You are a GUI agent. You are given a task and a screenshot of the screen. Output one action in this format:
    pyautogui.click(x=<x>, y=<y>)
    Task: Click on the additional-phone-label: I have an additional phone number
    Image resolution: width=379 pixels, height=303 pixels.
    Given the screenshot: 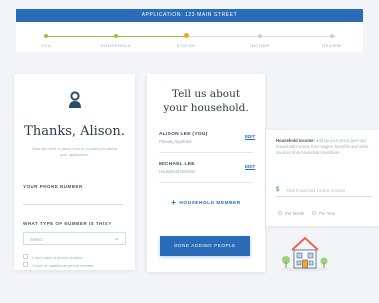 What is the action you would take?
    pyautogui.click(x=63, y=265)
    